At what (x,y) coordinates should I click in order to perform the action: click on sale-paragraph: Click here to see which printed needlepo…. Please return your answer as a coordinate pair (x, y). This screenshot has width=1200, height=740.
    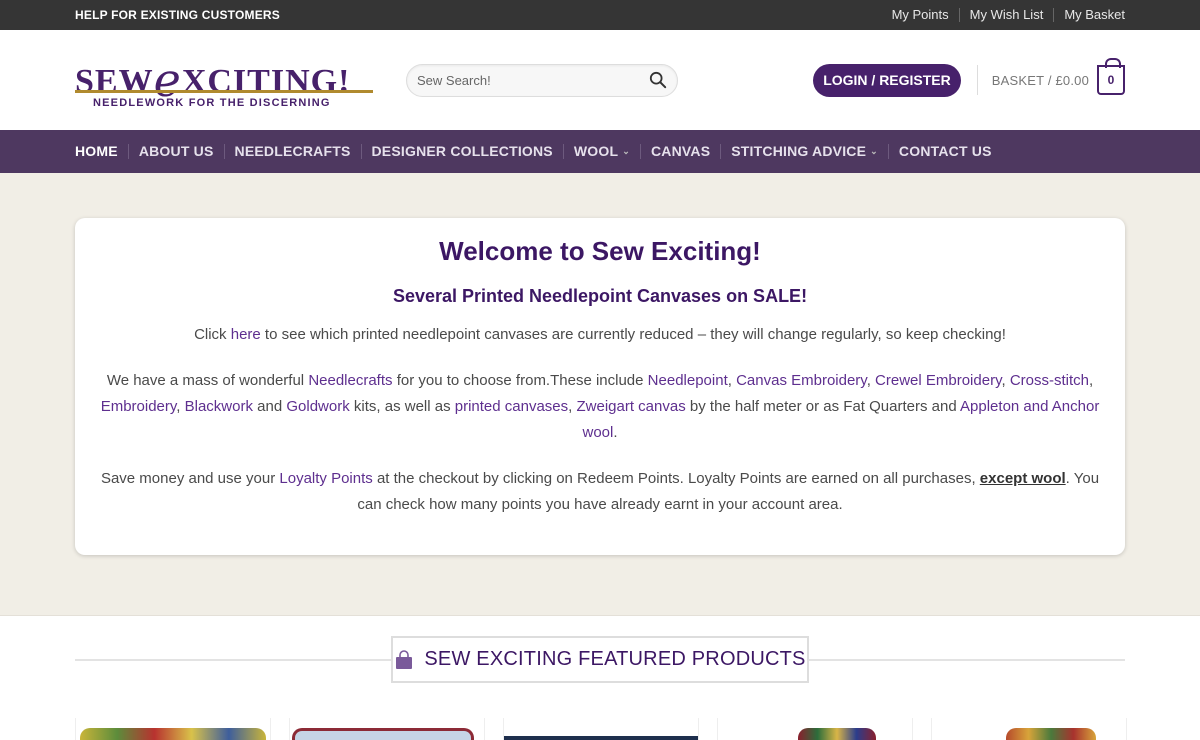
    Looking at the image, I should click on (600, 334).